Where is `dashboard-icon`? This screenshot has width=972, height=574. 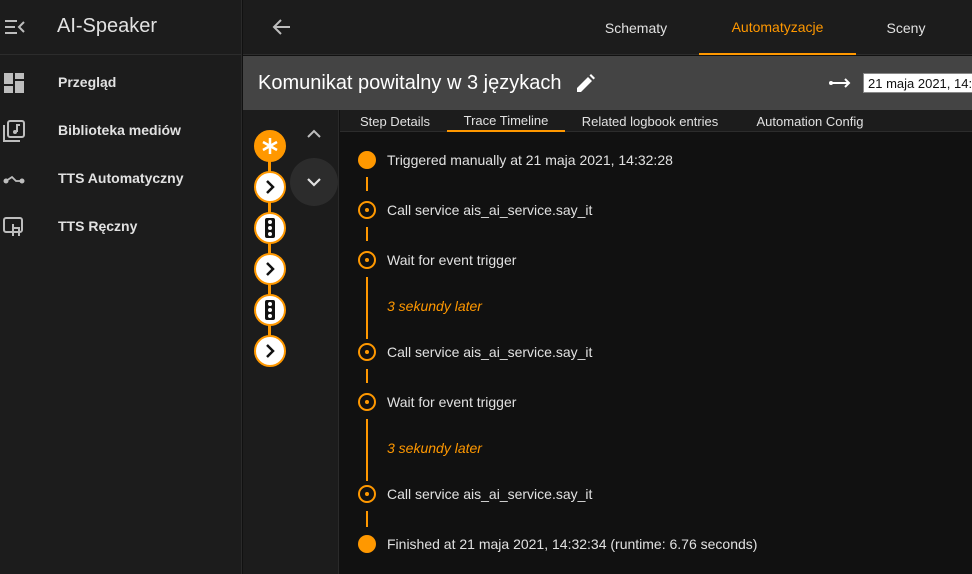
dashboard-icon is located at coordinates (14, 83).